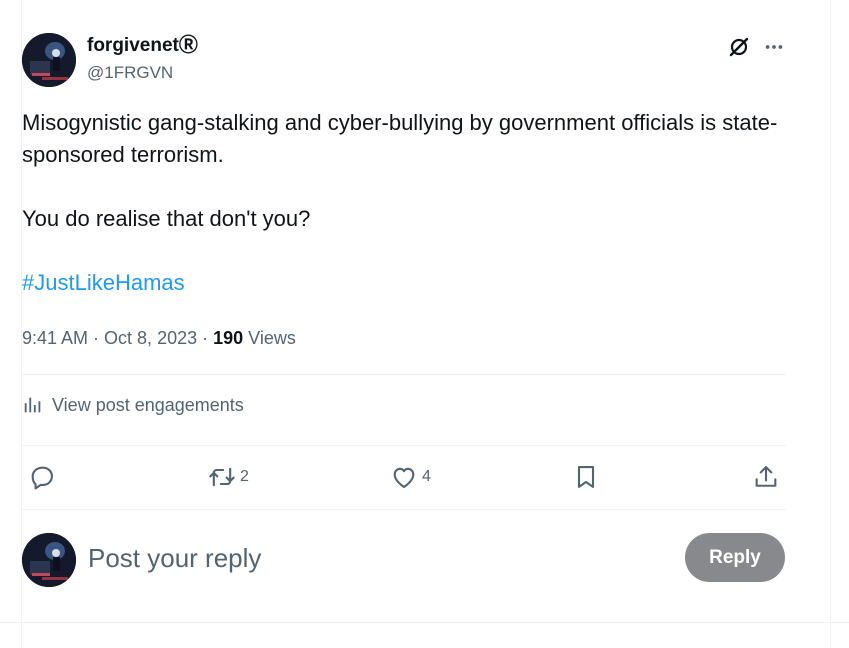 The image size is (849, 648). I want to click on current-user-avatar, so click(49, 560).